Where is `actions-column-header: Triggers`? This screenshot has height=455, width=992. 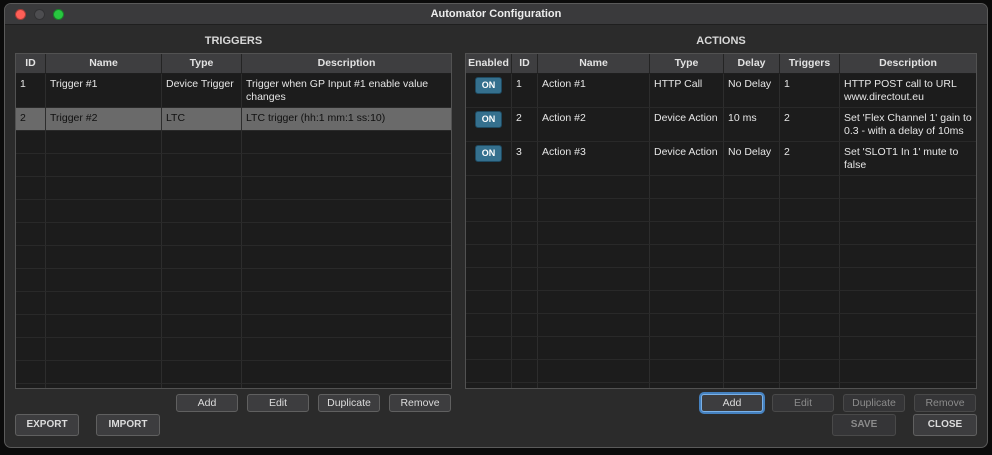
actions-column-header: Triggers is located at coordinates (810, 64).